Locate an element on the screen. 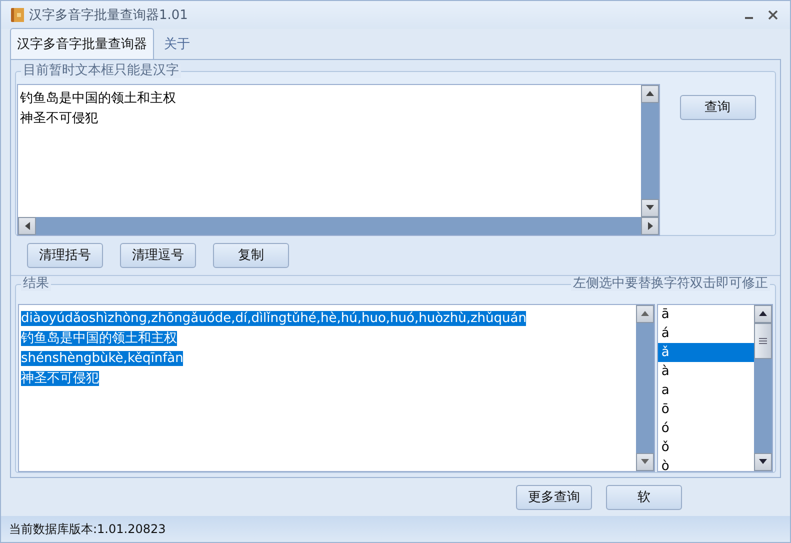 The image size is (791, 543). group-legend: 结果 is located at coordinates (36, 283).